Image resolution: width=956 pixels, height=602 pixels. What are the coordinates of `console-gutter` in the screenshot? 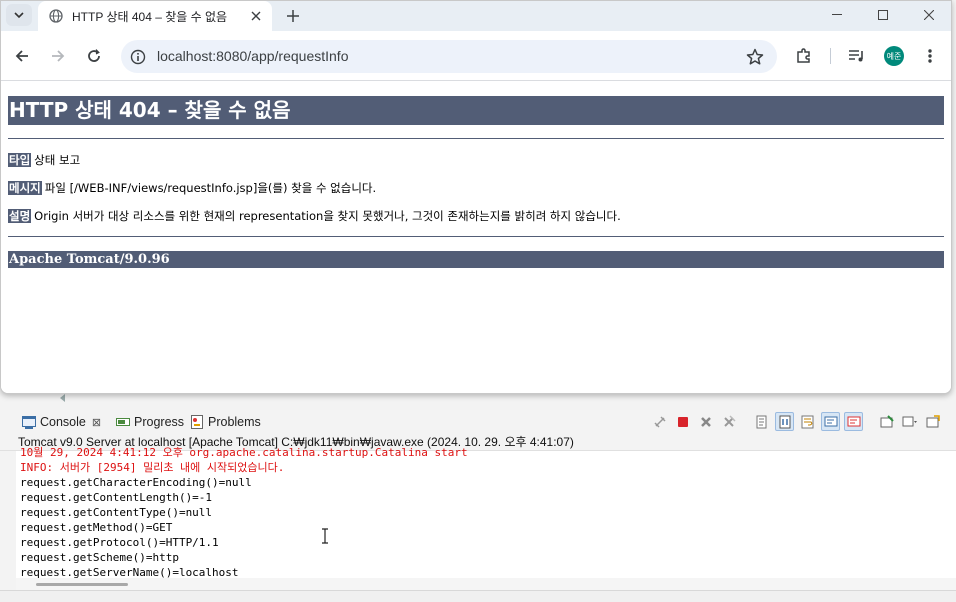 It's located at (8, 515).